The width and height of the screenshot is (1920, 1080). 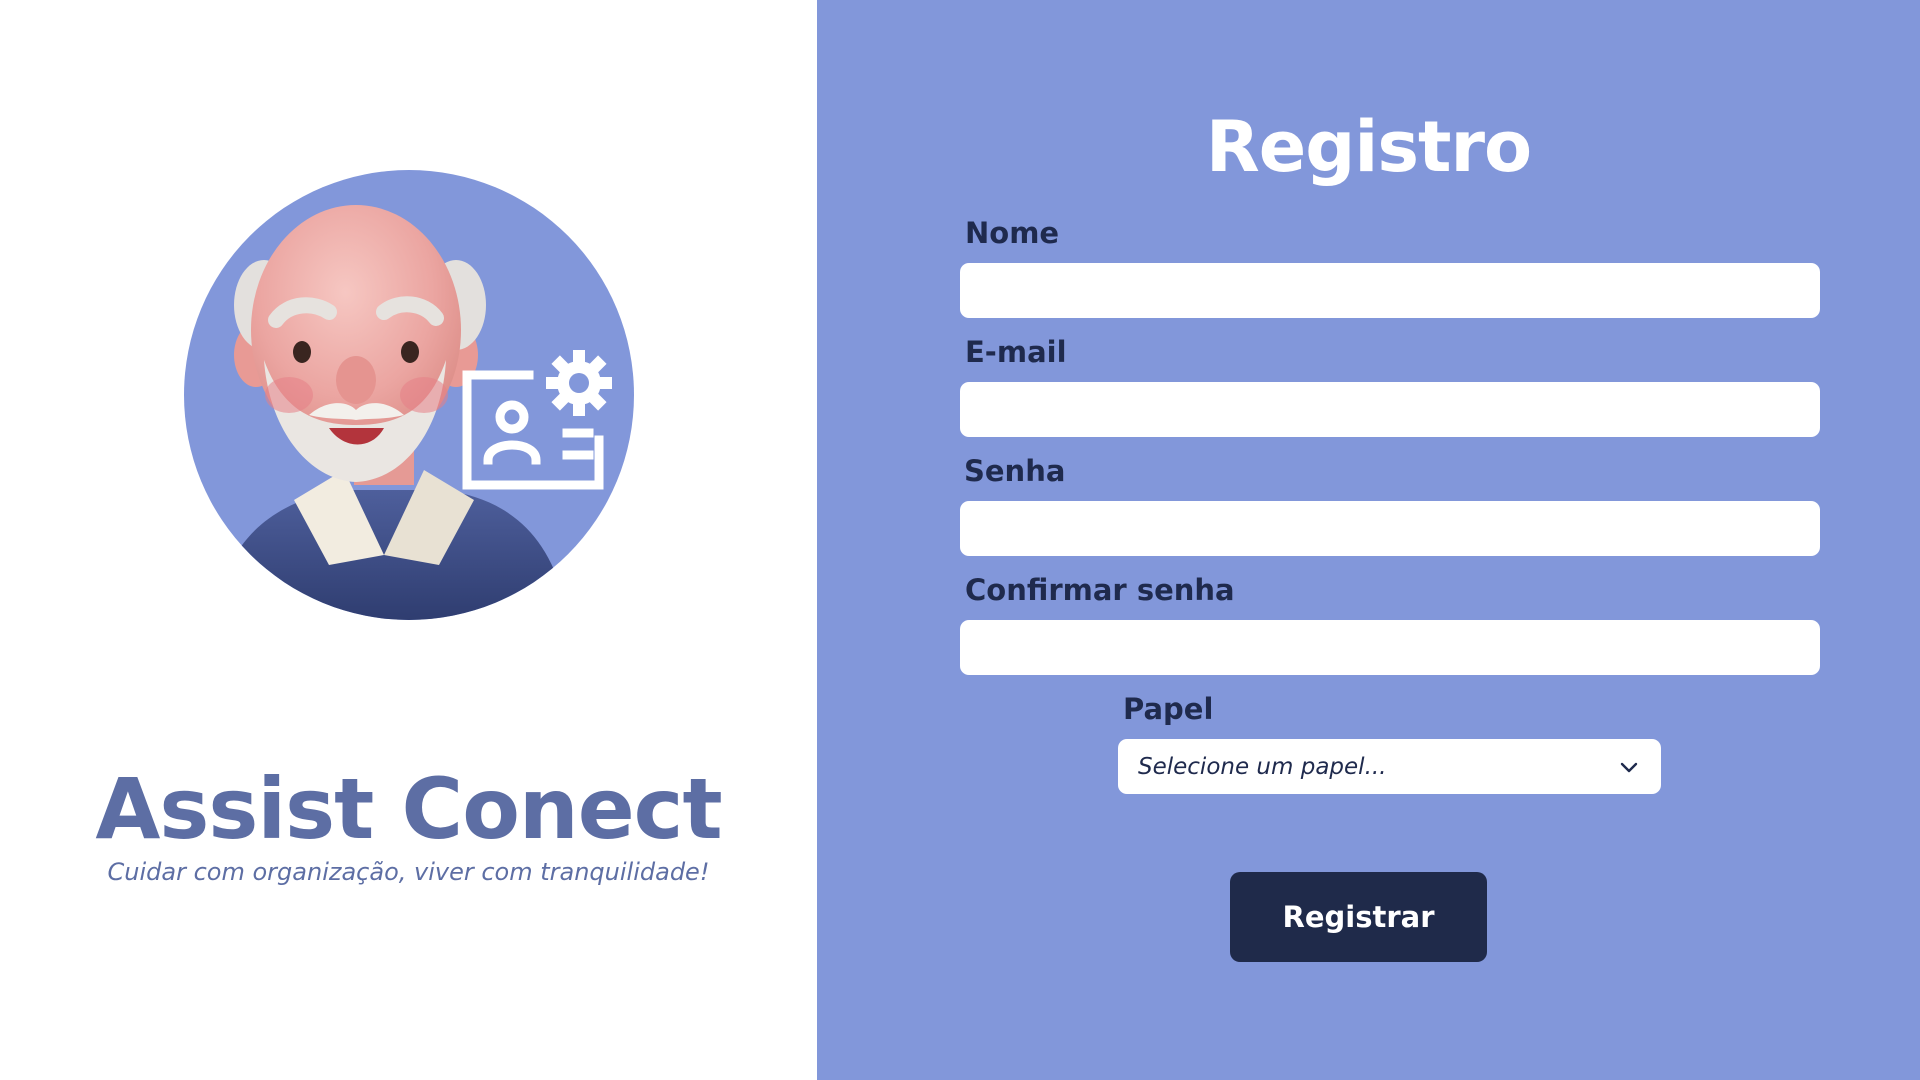 I want to click on registrar-button: Registrar, so click(x=1358, y=917).